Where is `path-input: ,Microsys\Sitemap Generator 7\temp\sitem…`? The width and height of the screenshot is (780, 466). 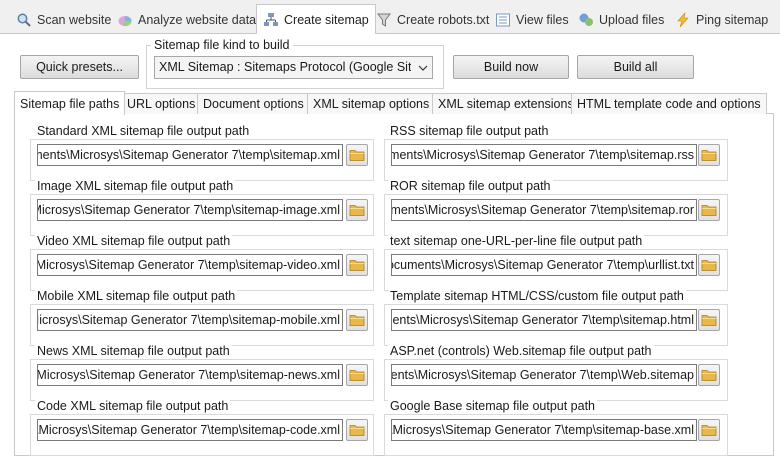 path-input: ,Microsys\Sitemap Generator 7\temp\sitem… is located at coordinates (190, 375).